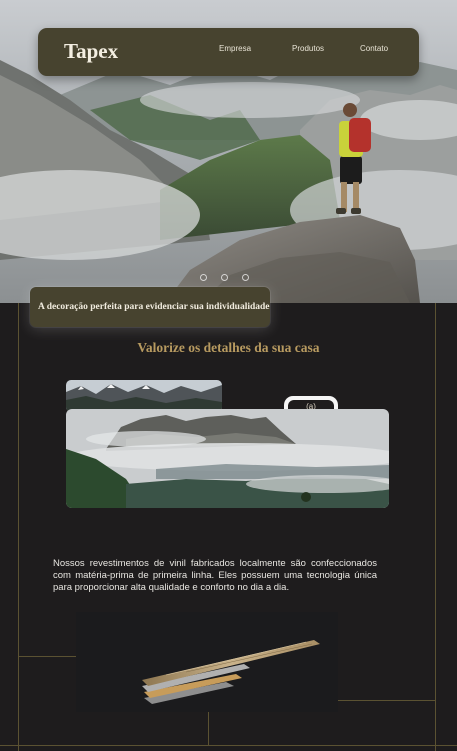  Describe the element at coordinates (228, 347) in the screenshot. I see `section-title: Valorize os detalhes da sua casa` at that location.